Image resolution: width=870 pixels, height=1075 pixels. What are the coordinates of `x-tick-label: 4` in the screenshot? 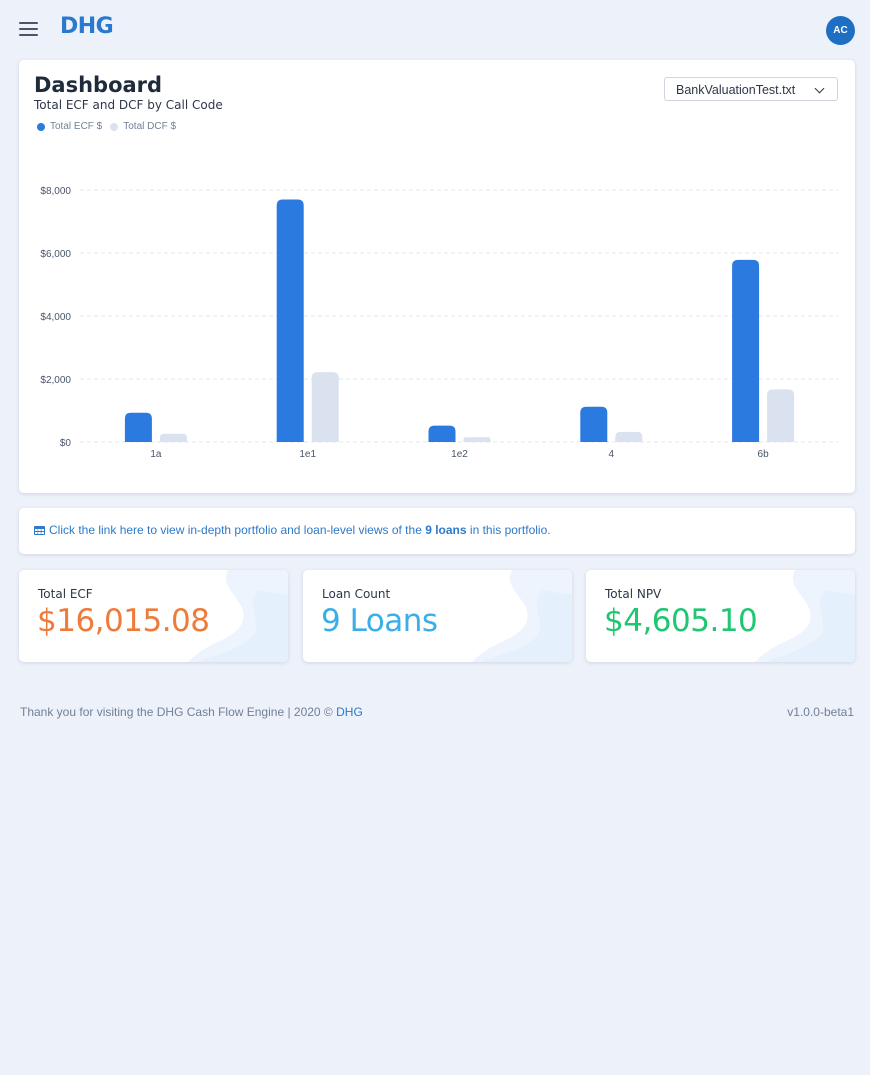 It's located at (612, 454).